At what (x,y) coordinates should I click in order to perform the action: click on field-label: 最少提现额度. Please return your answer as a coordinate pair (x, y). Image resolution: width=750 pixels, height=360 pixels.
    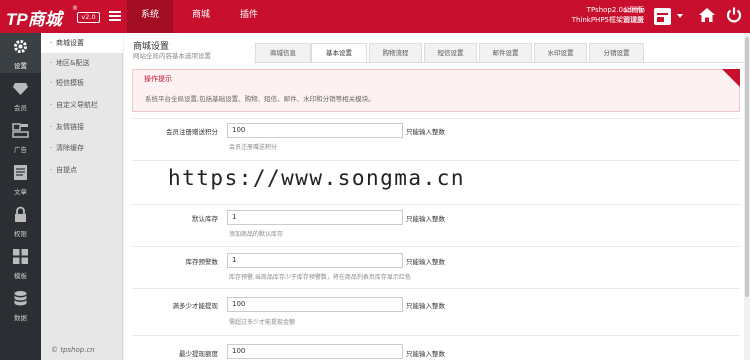
    Looking at the image, I should click on (198, 354).